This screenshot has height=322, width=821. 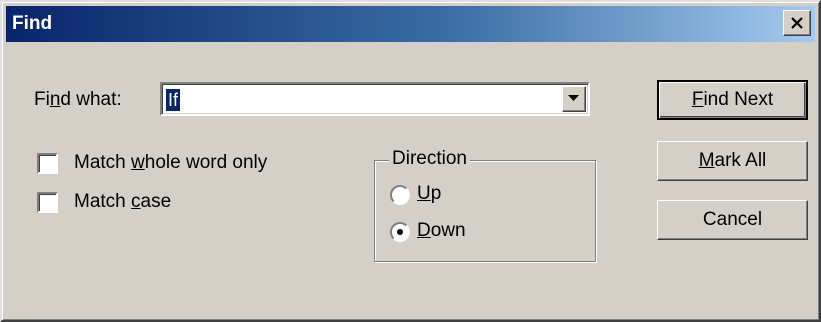 What do you see at coordinates (173, 100) in the screenshot?
I see `find-what-input: If` at bounding box center [173, 100].